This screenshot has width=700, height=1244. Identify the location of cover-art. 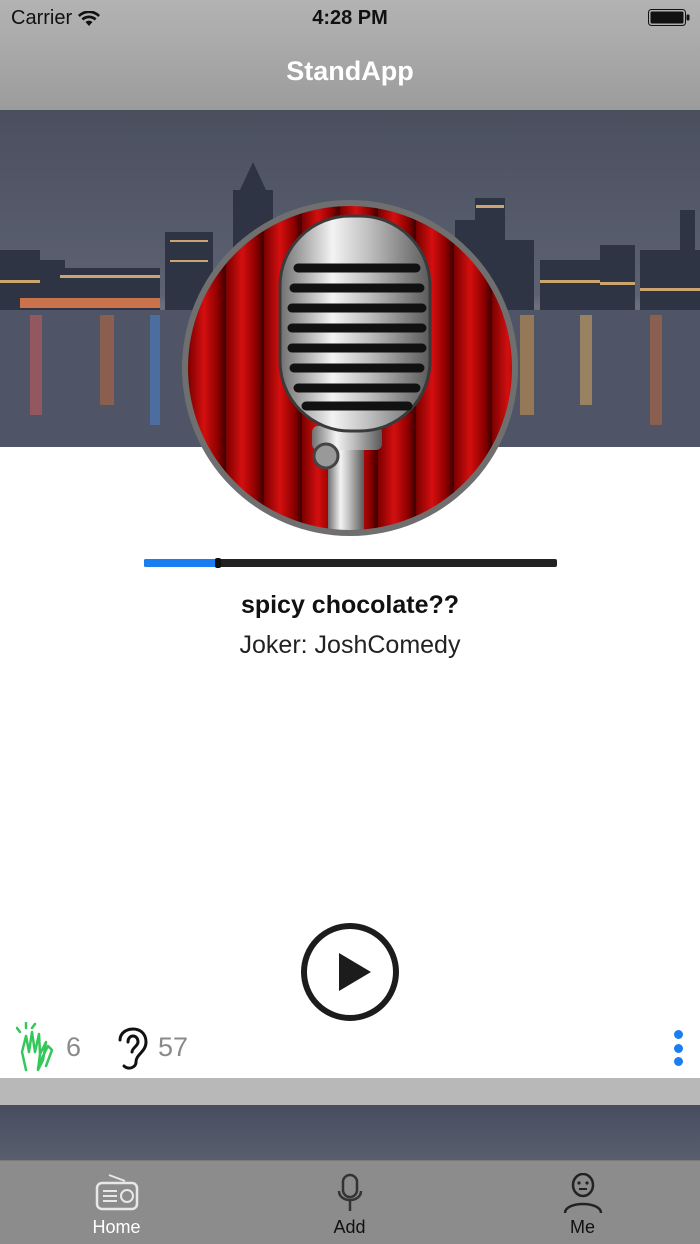
(350, 368).